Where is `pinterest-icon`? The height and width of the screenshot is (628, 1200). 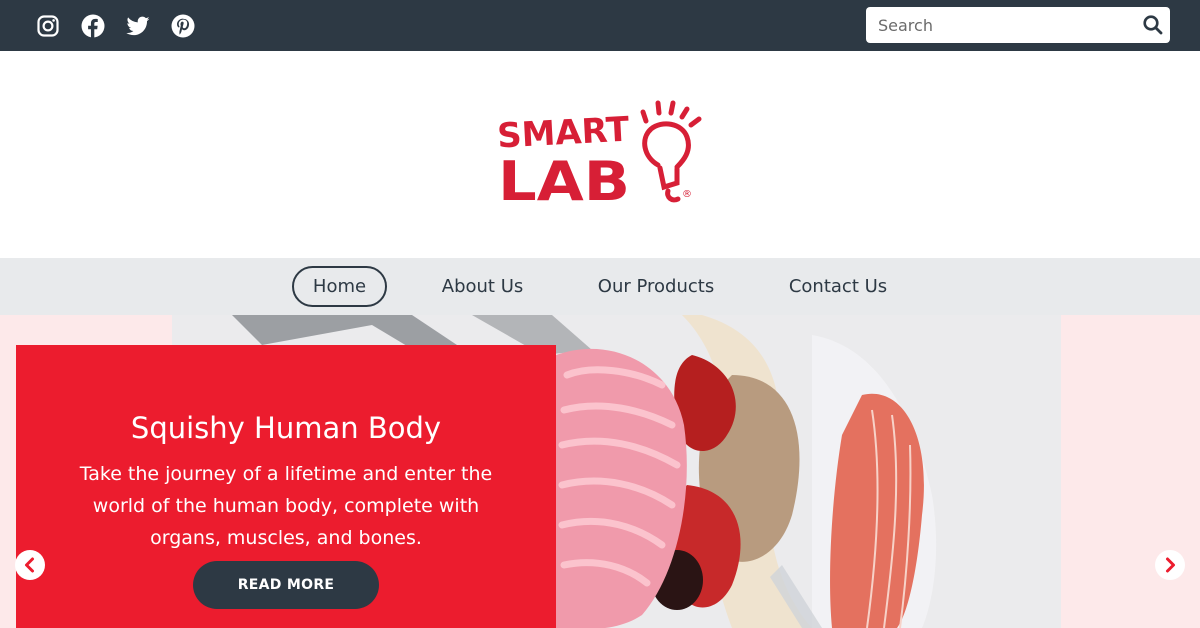
pinterest-icon is located at coordinates (183, 26).